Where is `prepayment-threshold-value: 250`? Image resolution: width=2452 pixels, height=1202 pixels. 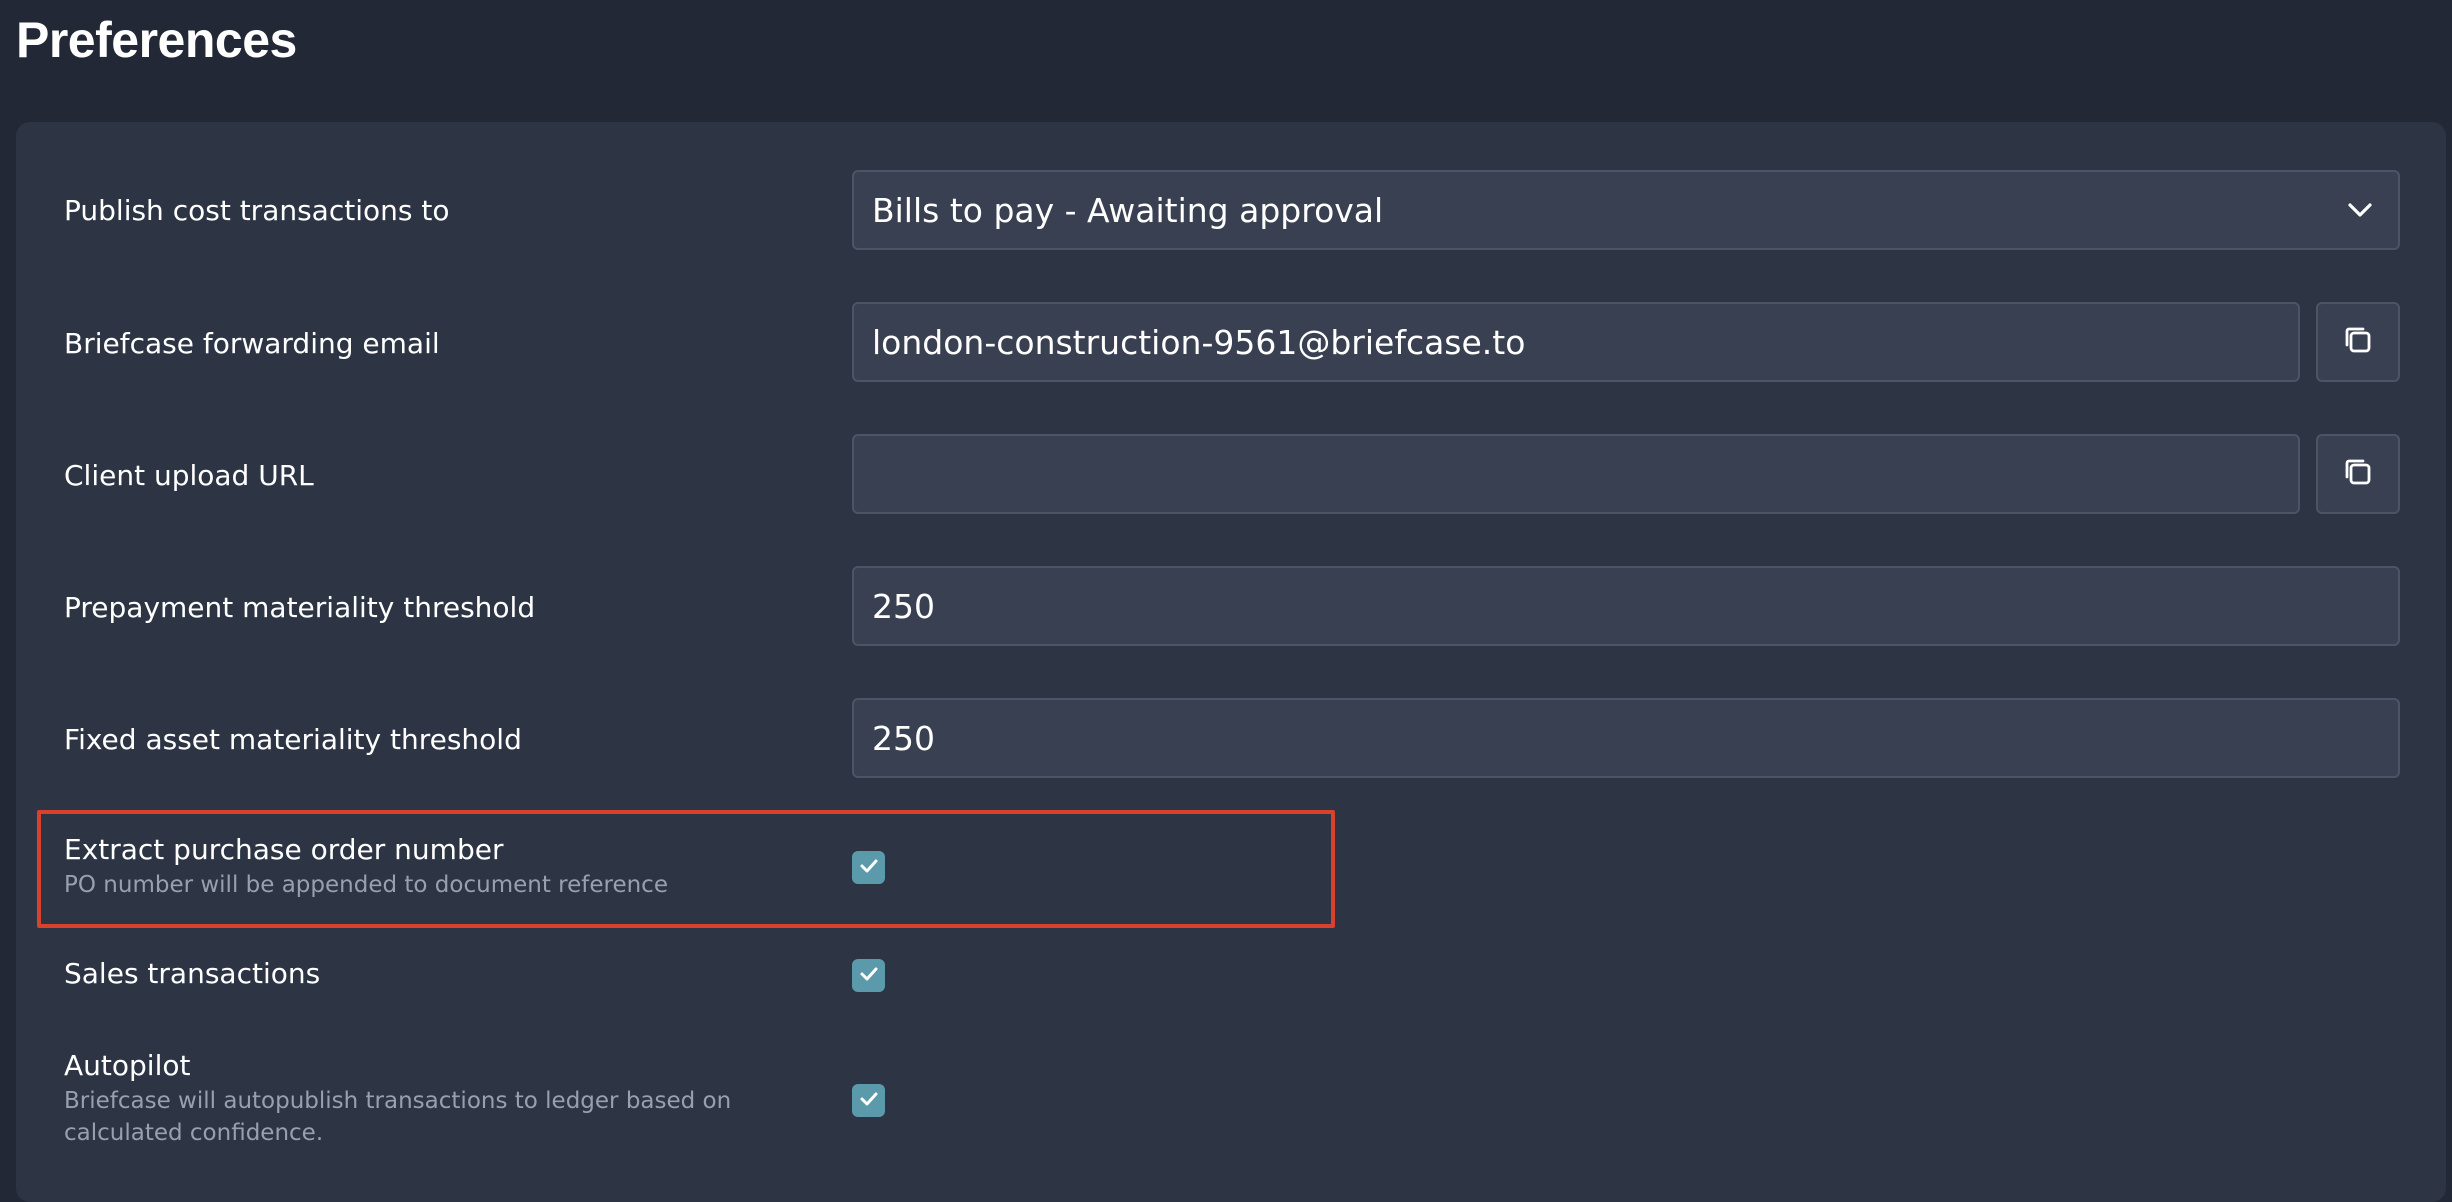 prepayment-threshold-value: 250 is located at coordinates (903, 606).